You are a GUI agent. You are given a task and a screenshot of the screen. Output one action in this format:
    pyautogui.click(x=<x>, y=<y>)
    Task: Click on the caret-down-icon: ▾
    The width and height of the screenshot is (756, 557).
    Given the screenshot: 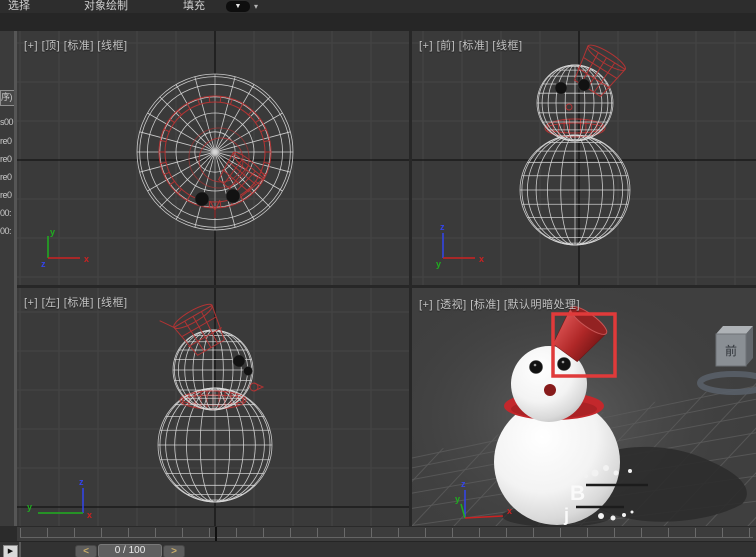 What is the action you would take?
    pyautogui.click(x=256, y=6)
    